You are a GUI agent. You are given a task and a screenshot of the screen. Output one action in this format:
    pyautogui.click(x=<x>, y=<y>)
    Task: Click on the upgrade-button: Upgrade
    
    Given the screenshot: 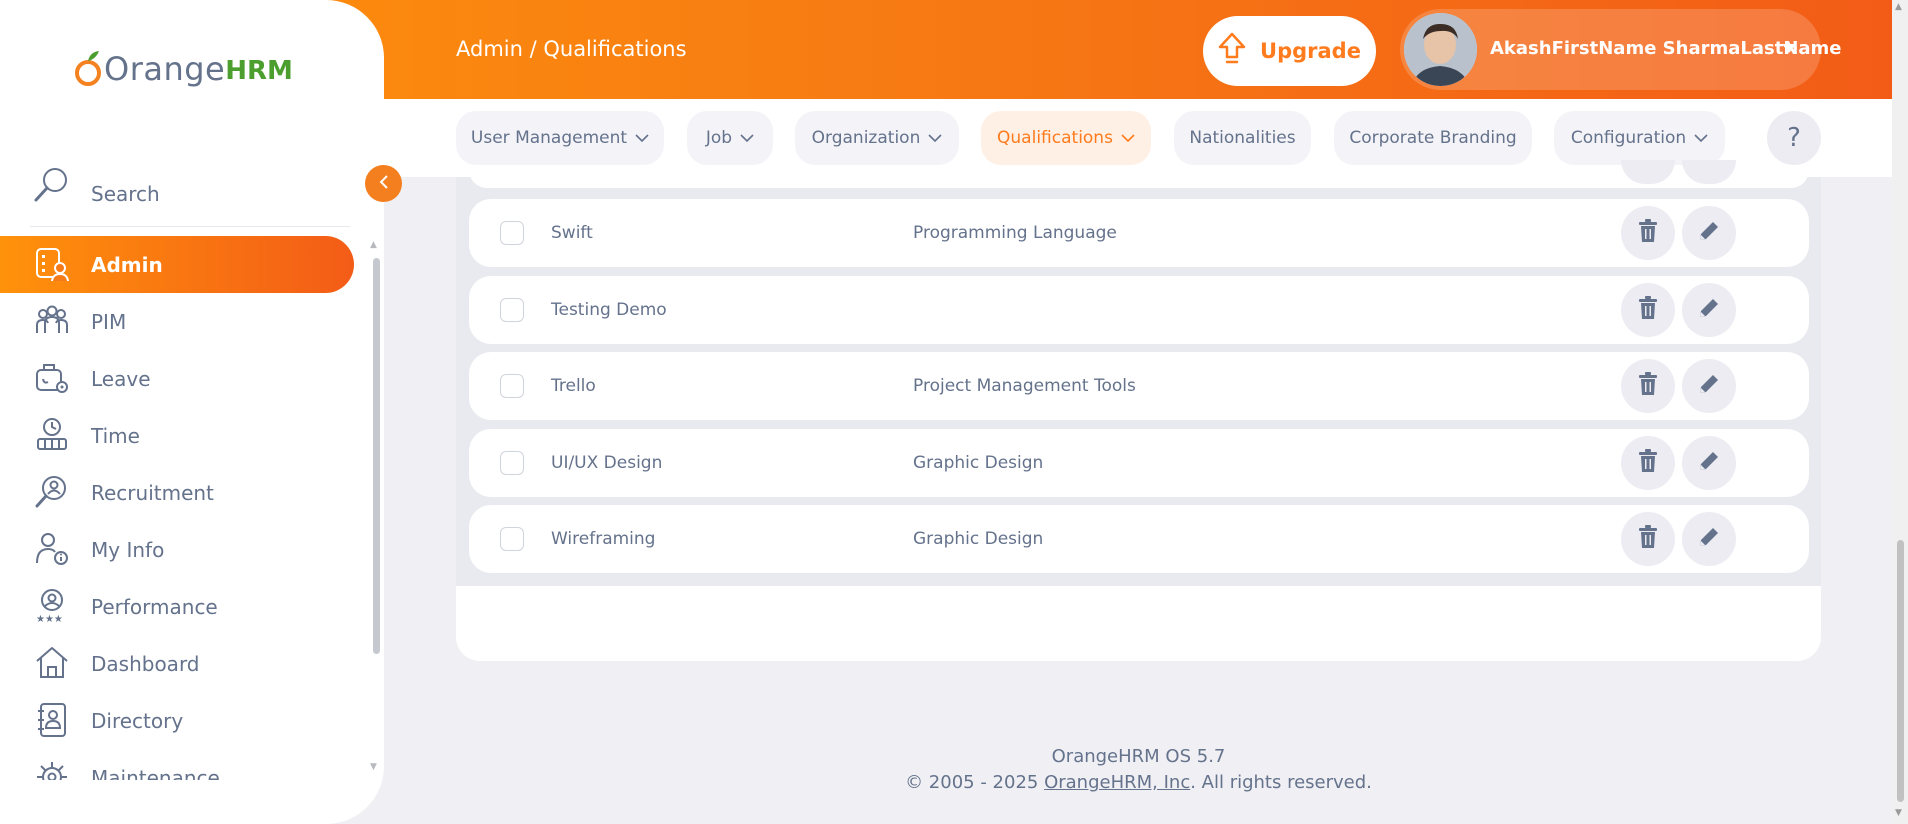 What is the action you would take?
    pyautogui.click(x=1289, y=51)
    